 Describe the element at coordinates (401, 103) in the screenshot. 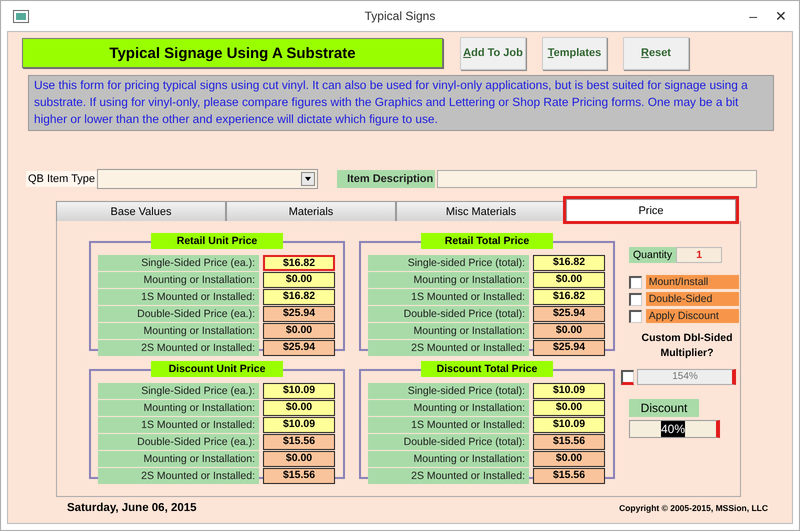

I see `description-text: Use this form for pricing typical signs using cut vinyl. It can also be used for vinyl-only applications, but is best suited for signage using a substrate. If using for vinyl-only, please compare figures with the Graphics and Lettering or Shop Rate Pricing forms. One may be a bit higher or lower than the other and experience will dictate which figure to use.` at that location.